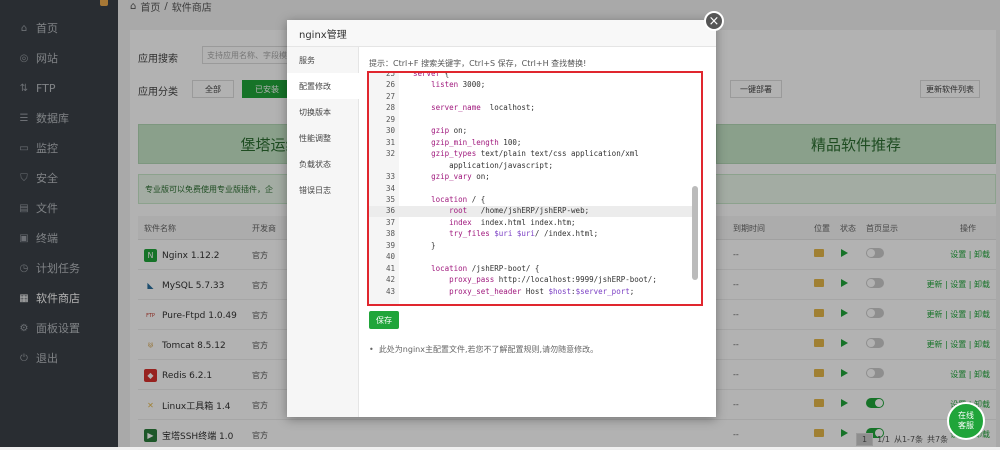 Image resolution: width=1000 pixels, height=450 pixels. I want to click on code-text: listen 3000;, so click(458, 85).